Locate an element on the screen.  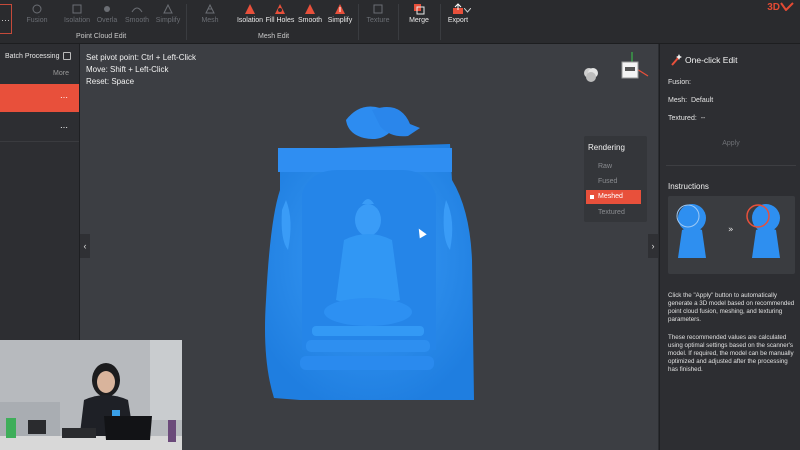
pivot-hint: Set pivot point: Ctrl + Left-Click is located at coordinates (141, 57).